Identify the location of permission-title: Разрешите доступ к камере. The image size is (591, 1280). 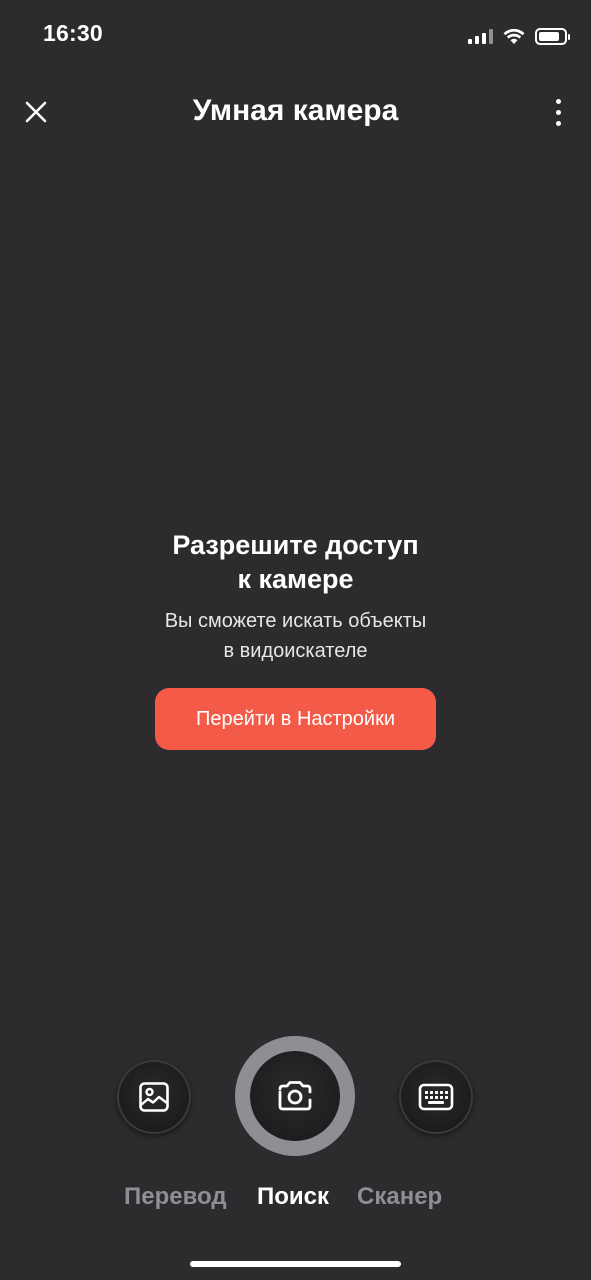
(296, 562).